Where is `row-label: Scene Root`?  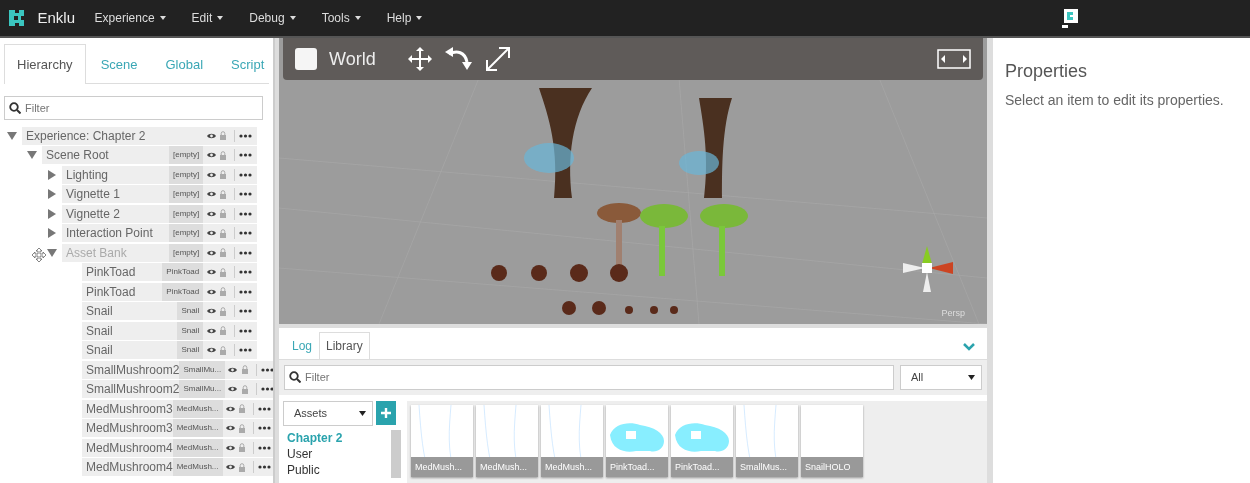
row-label: Scene Root is located at coordinates (77, 156).